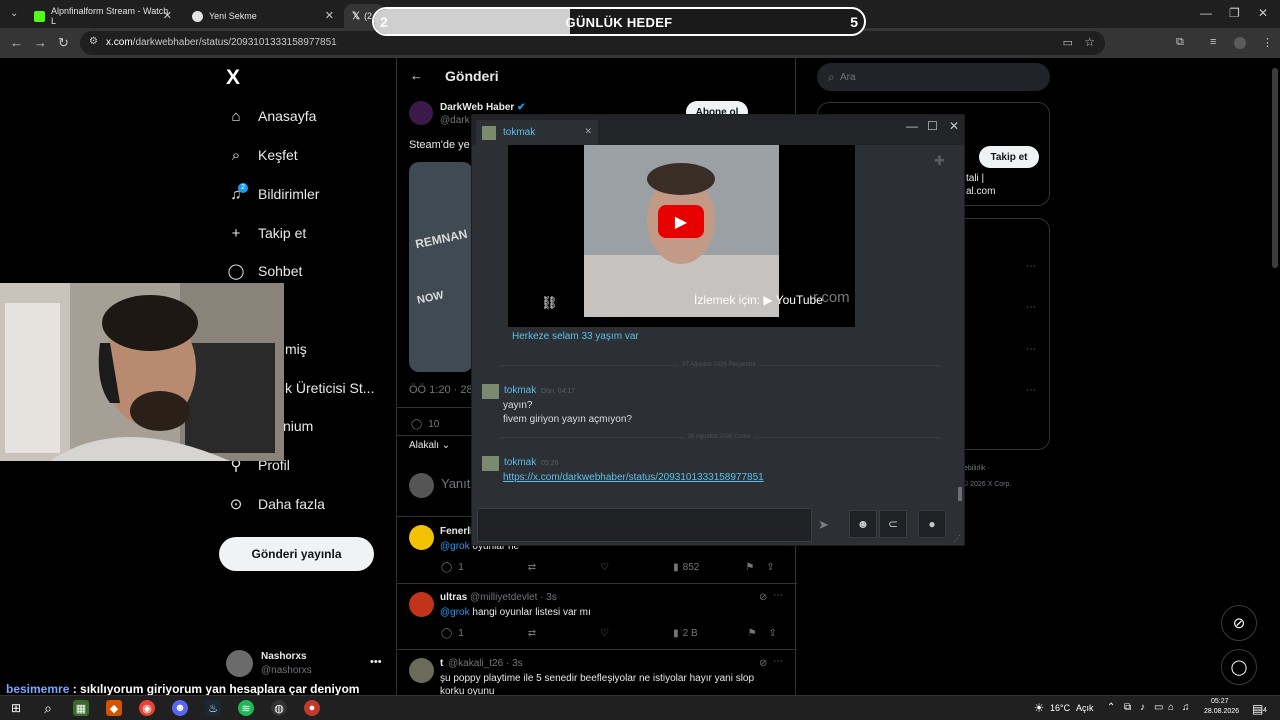 The image size is (1280, 720). What do you see at coordinates (549, 303) in the screenshot?
I see `copy-link-icon: ⛓` at bounding box center [549, 303].